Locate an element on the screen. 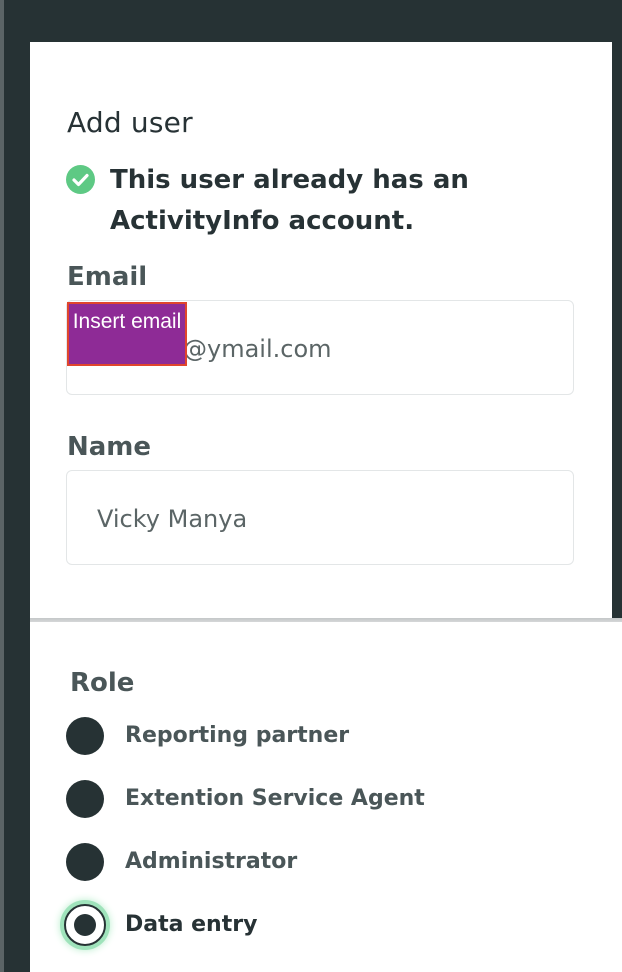  radio-label-reporting-partner: Reporting partner is located at coordinates (237, 735).